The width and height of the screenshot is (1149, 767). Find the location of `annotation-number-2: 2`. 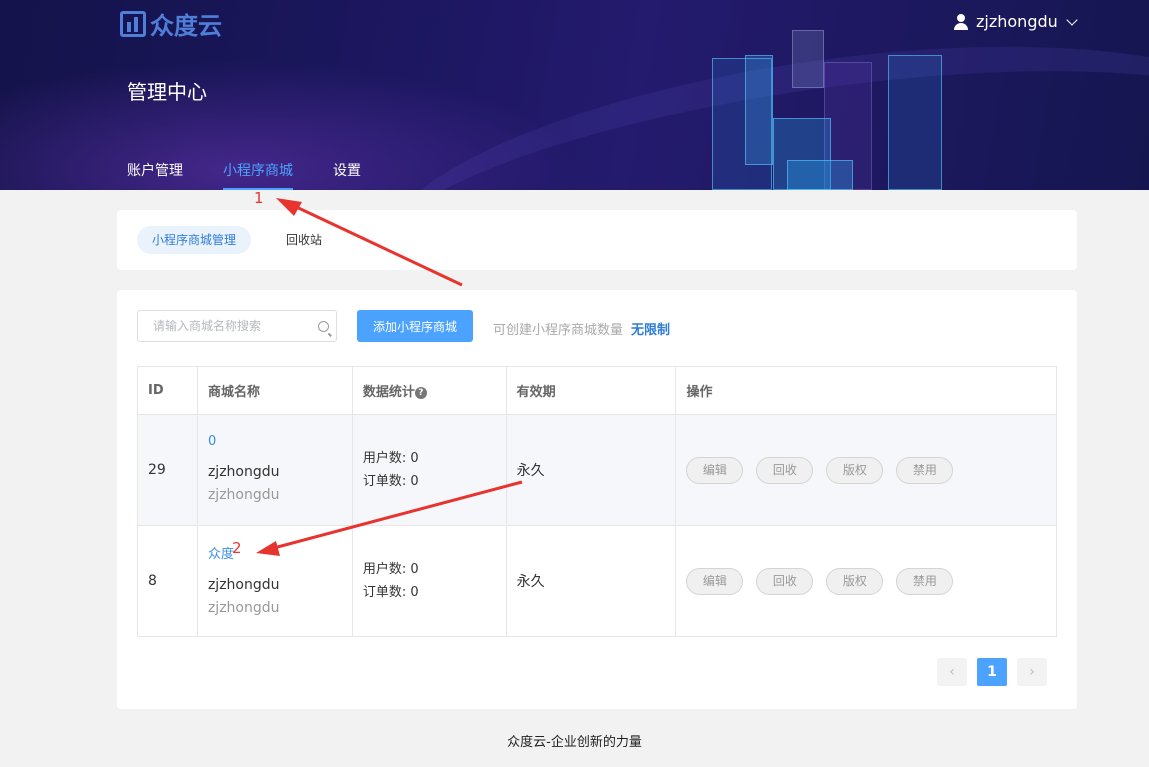

annotation-number-2: 2 is located at coordinates (237, 548).